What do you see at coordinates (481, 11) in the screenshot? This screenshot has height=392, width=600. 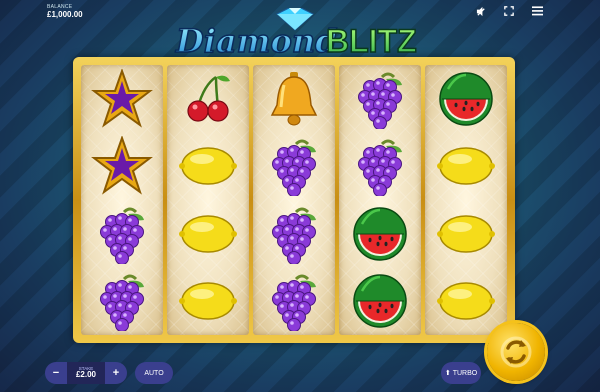 I see `mute-icon` at bounding box center [481, 11].